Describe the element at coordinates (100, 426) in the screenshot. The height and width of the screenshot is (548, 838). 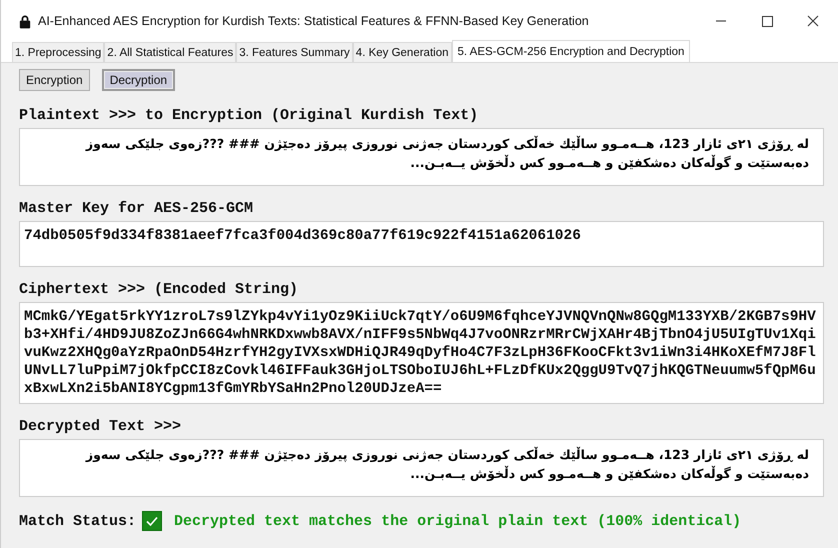
I see `section-label: Decrypted Text >>>` at that location.